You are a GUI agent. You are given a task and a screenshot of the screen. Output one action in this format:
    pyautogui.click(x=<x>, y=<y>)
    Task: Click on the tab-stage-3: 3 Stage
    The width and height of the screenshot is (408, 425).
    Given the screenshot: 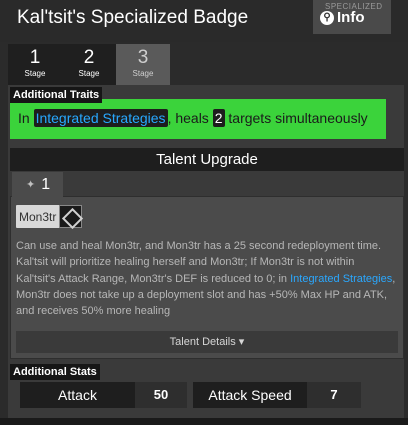 What is the action you would take?
    pyautogui.click(x=143, y=64)
    